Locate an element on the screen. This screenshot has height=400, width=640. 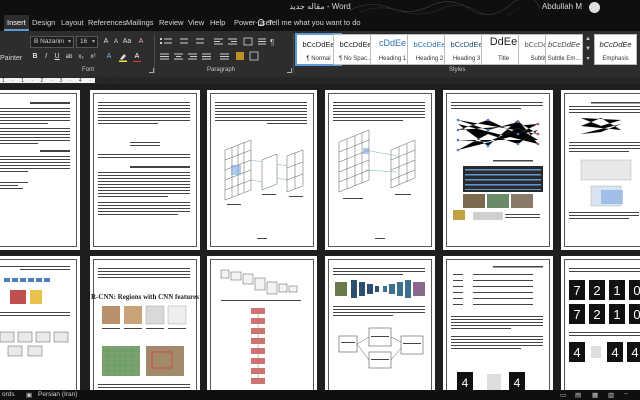
chevron-down-icon: ▼ is located at coordinates (588, 49).